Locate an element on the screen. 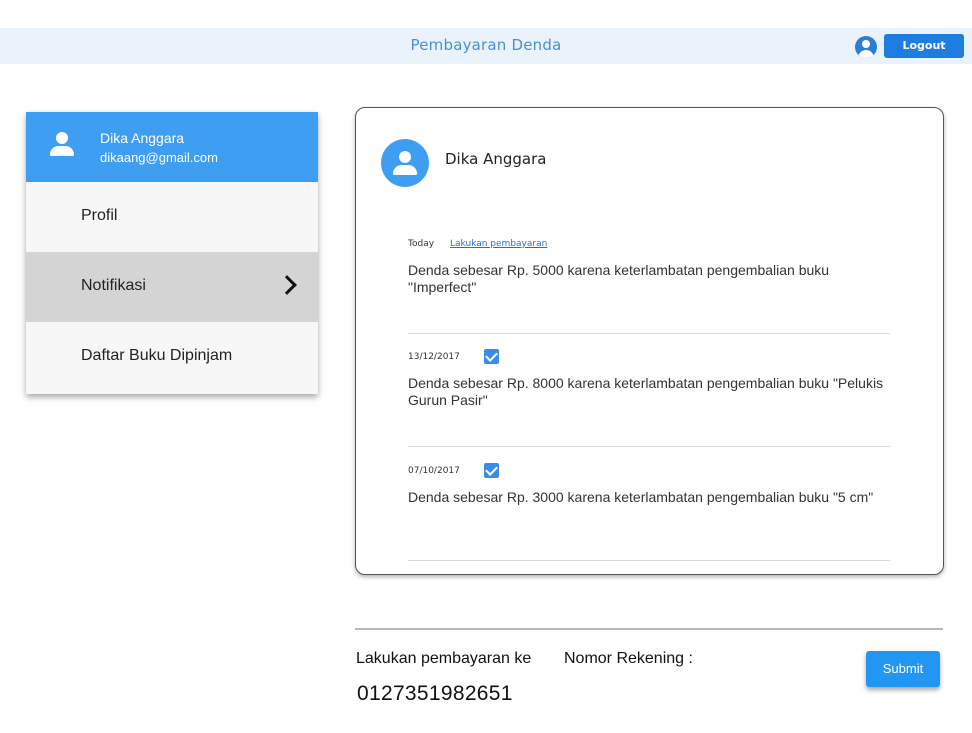 Image resolution: width=972 pixels, height=733 pixels. page-title: Pembayaran Denda is located at coordinates (486, 45).